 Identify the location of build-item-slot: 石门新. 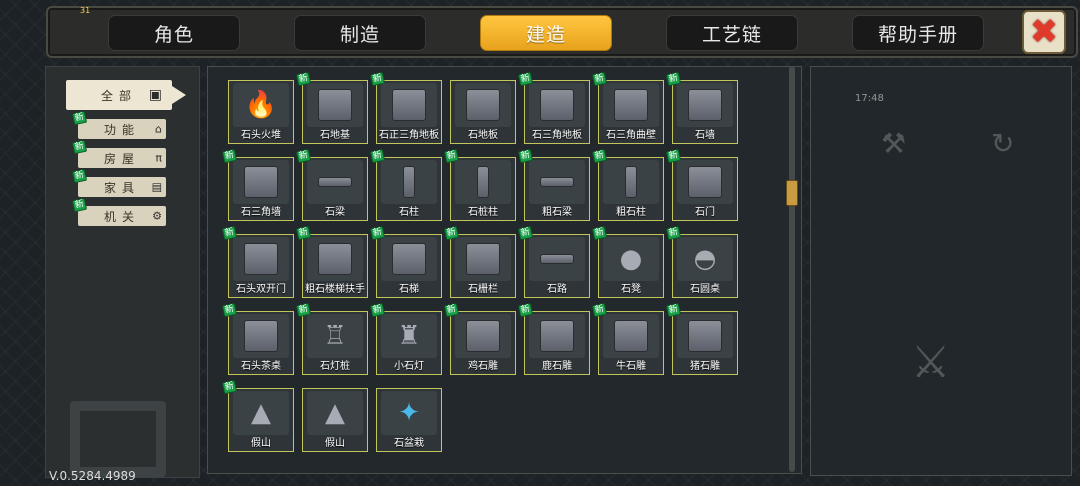
(701, 184).